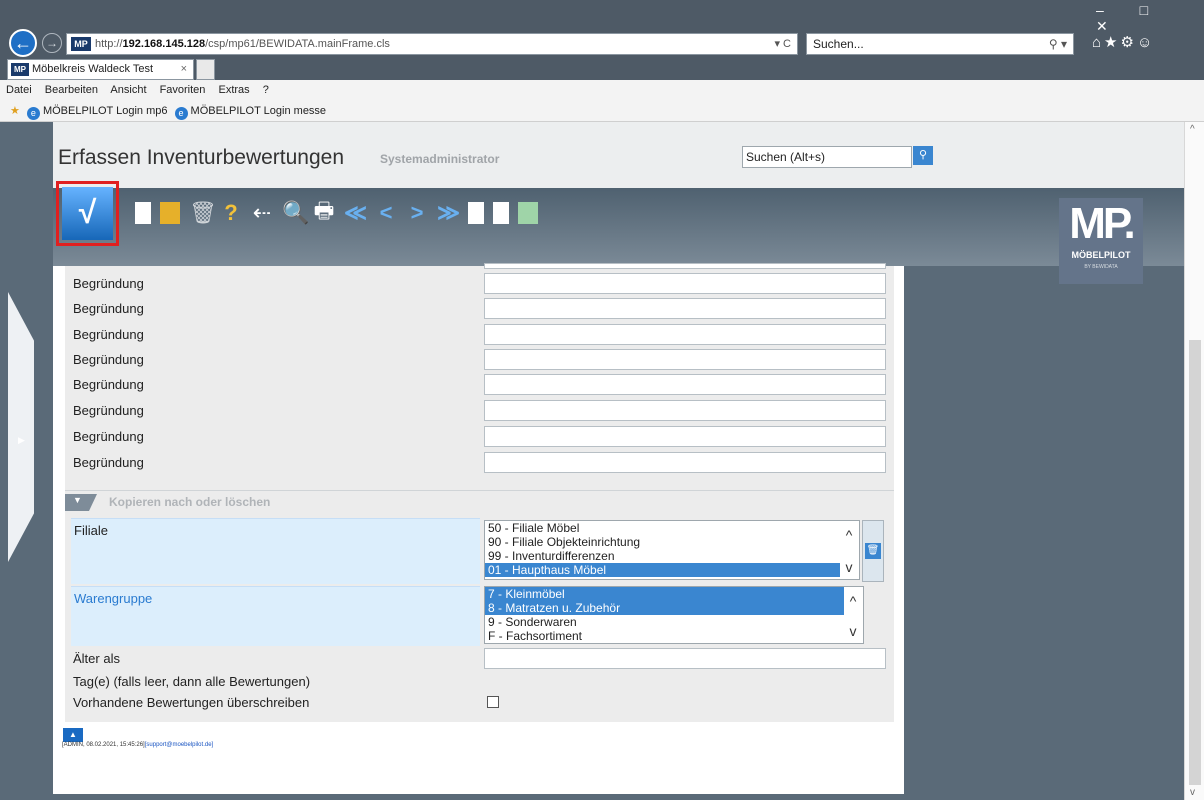  What do you see at coordinates (672, 556) in the screenshot?
I see `filiale-option: 99 - Inventurdifferenzen` at bounding box center [672, 556].